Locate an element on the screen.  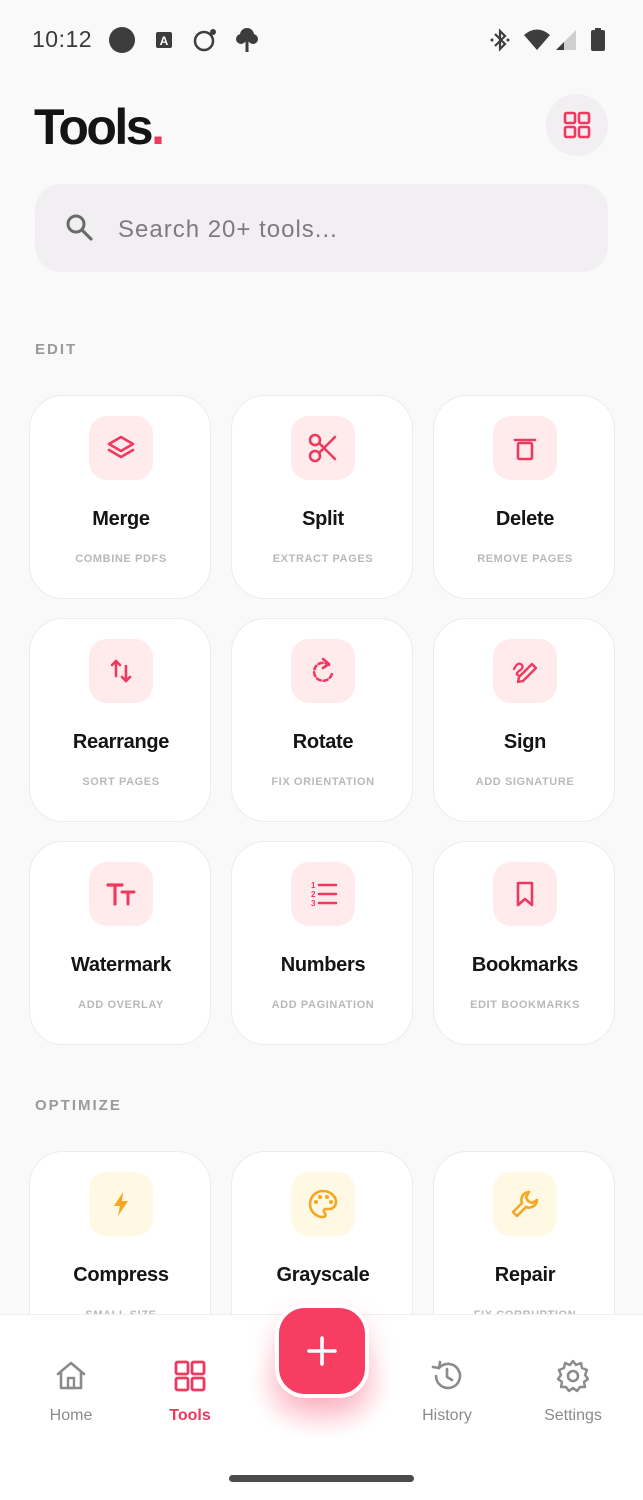
tool-subtitle: ADD OVERLAY is located at coordinates (121, 1005).